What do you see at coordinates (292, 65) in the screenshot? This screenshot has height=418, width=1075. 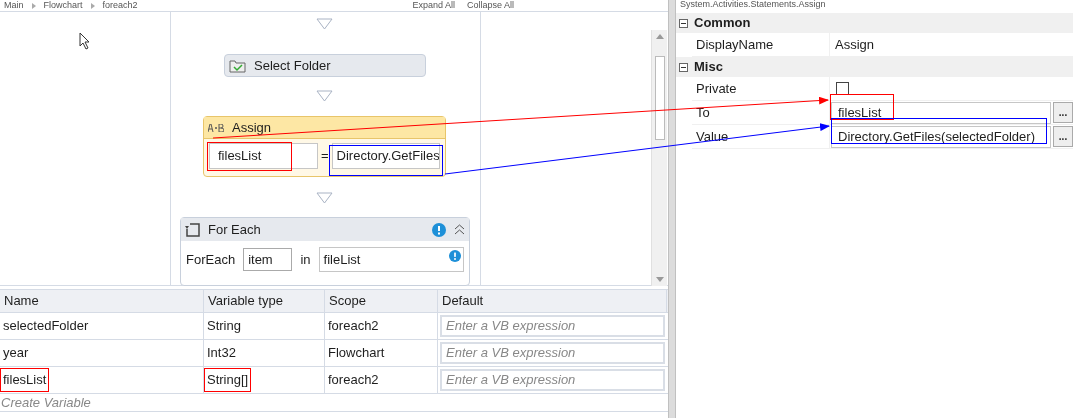 I see `activity-title: Select Folder` at bounding box center [292, 65].